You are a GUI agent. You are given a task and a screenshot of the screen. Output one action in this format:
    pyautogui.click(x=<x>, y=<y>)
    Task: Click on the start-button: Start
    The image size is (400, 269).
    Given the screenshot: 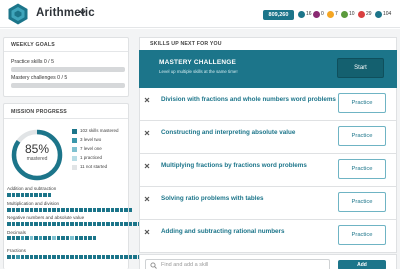 What is the action you would take?
    pyautogui.click(x=360, y=68)
    